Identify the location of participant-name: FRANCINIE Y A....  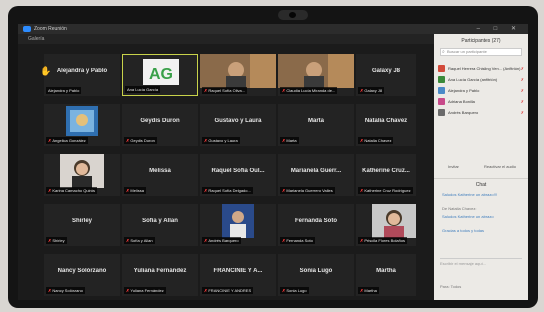
(238, 271).